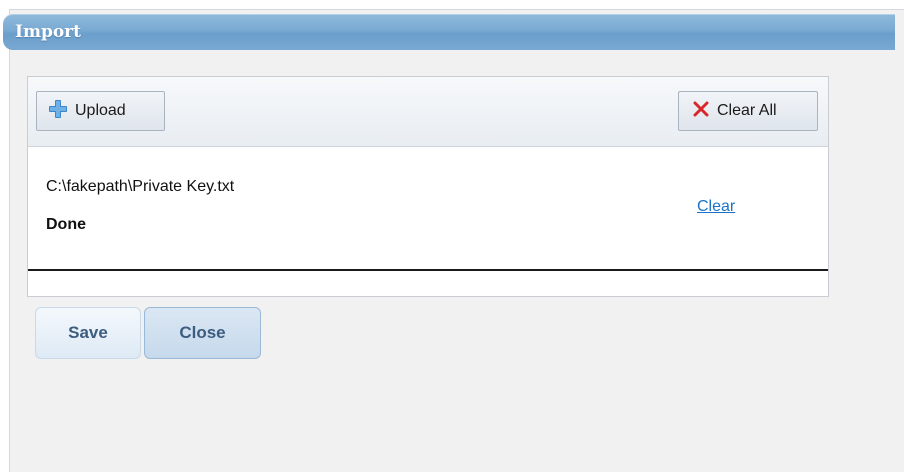 This screenshot has width=904, height=472. What do you see at coordinates (66, 224) in the screenshot?
I see `upload-status: Done` at bounding box center [66, 224].